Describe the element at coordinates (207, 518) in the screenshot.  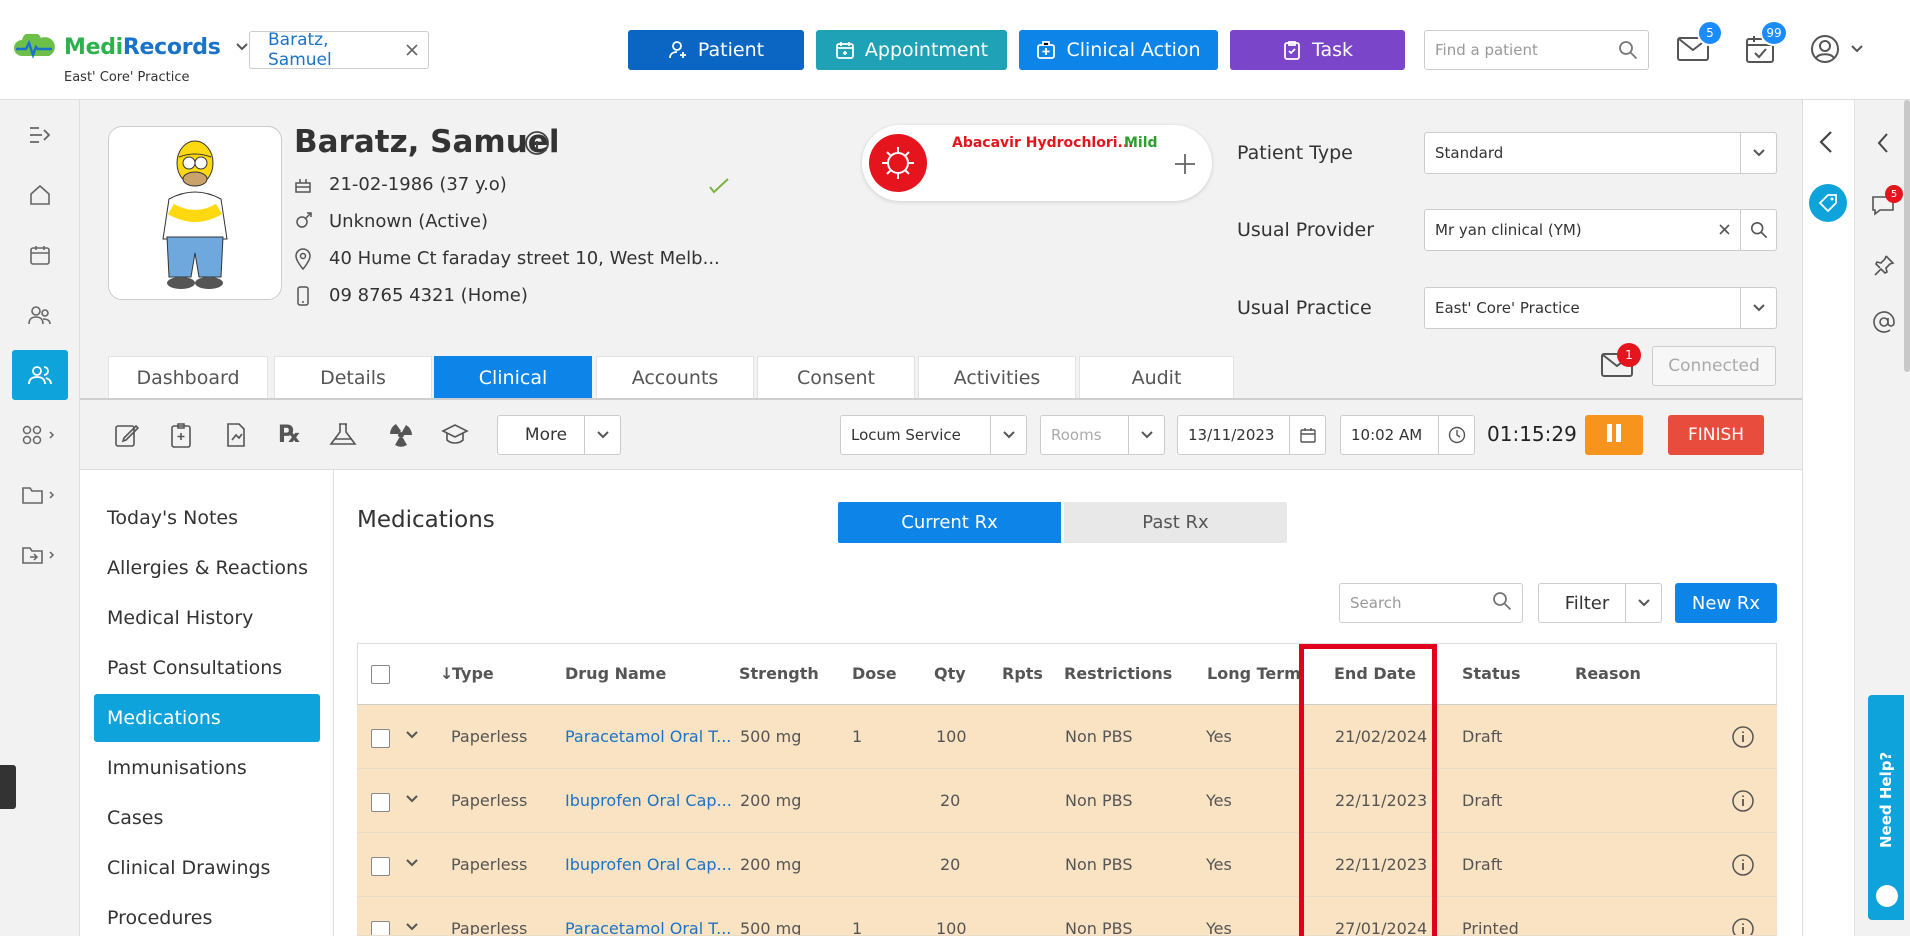
I see `menu-item-todays-notes: Today's Notes` at that location.